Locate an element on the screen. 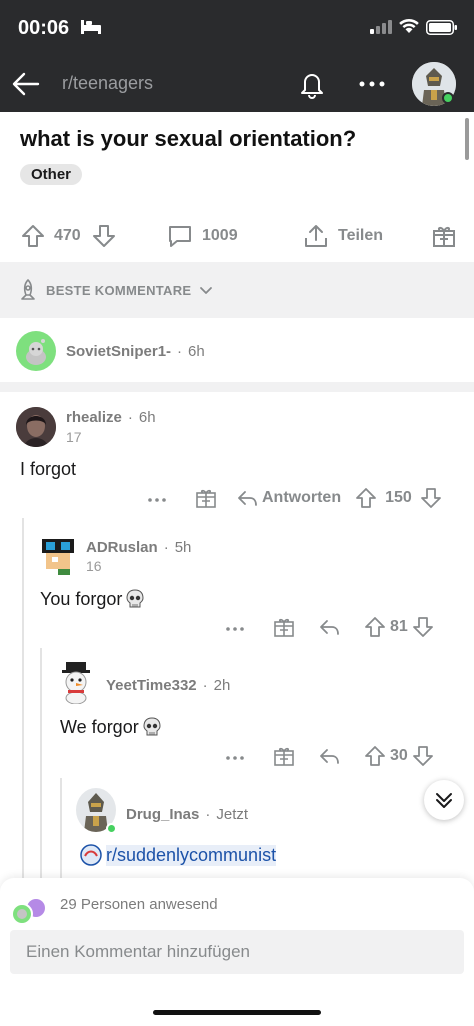  sleep-mode-icon is located at coordinates (91, 27).